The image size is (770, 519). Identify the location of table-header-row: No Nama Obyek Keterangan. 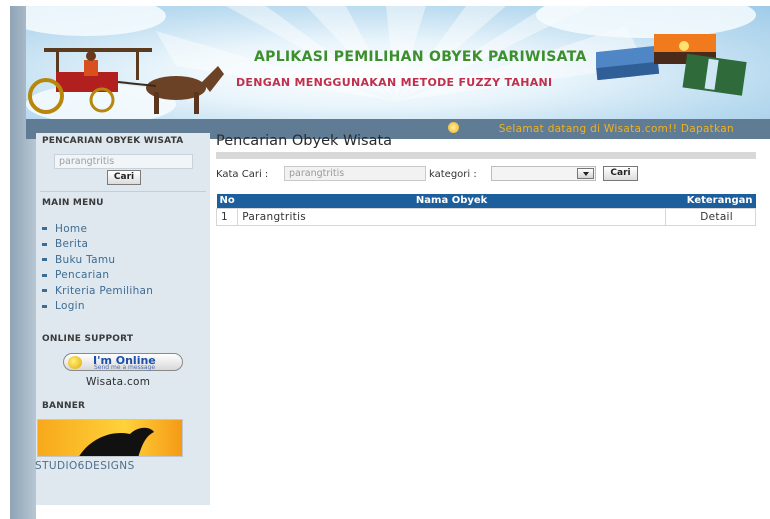
(486, 201).